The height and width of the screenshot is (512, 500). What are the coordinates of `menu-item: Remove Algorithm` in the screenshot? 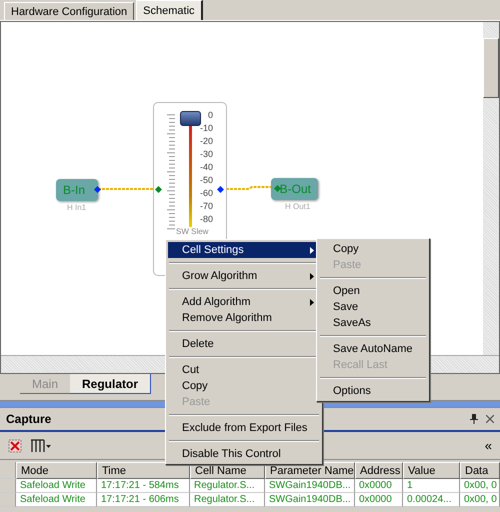 It's located at (244, 318).